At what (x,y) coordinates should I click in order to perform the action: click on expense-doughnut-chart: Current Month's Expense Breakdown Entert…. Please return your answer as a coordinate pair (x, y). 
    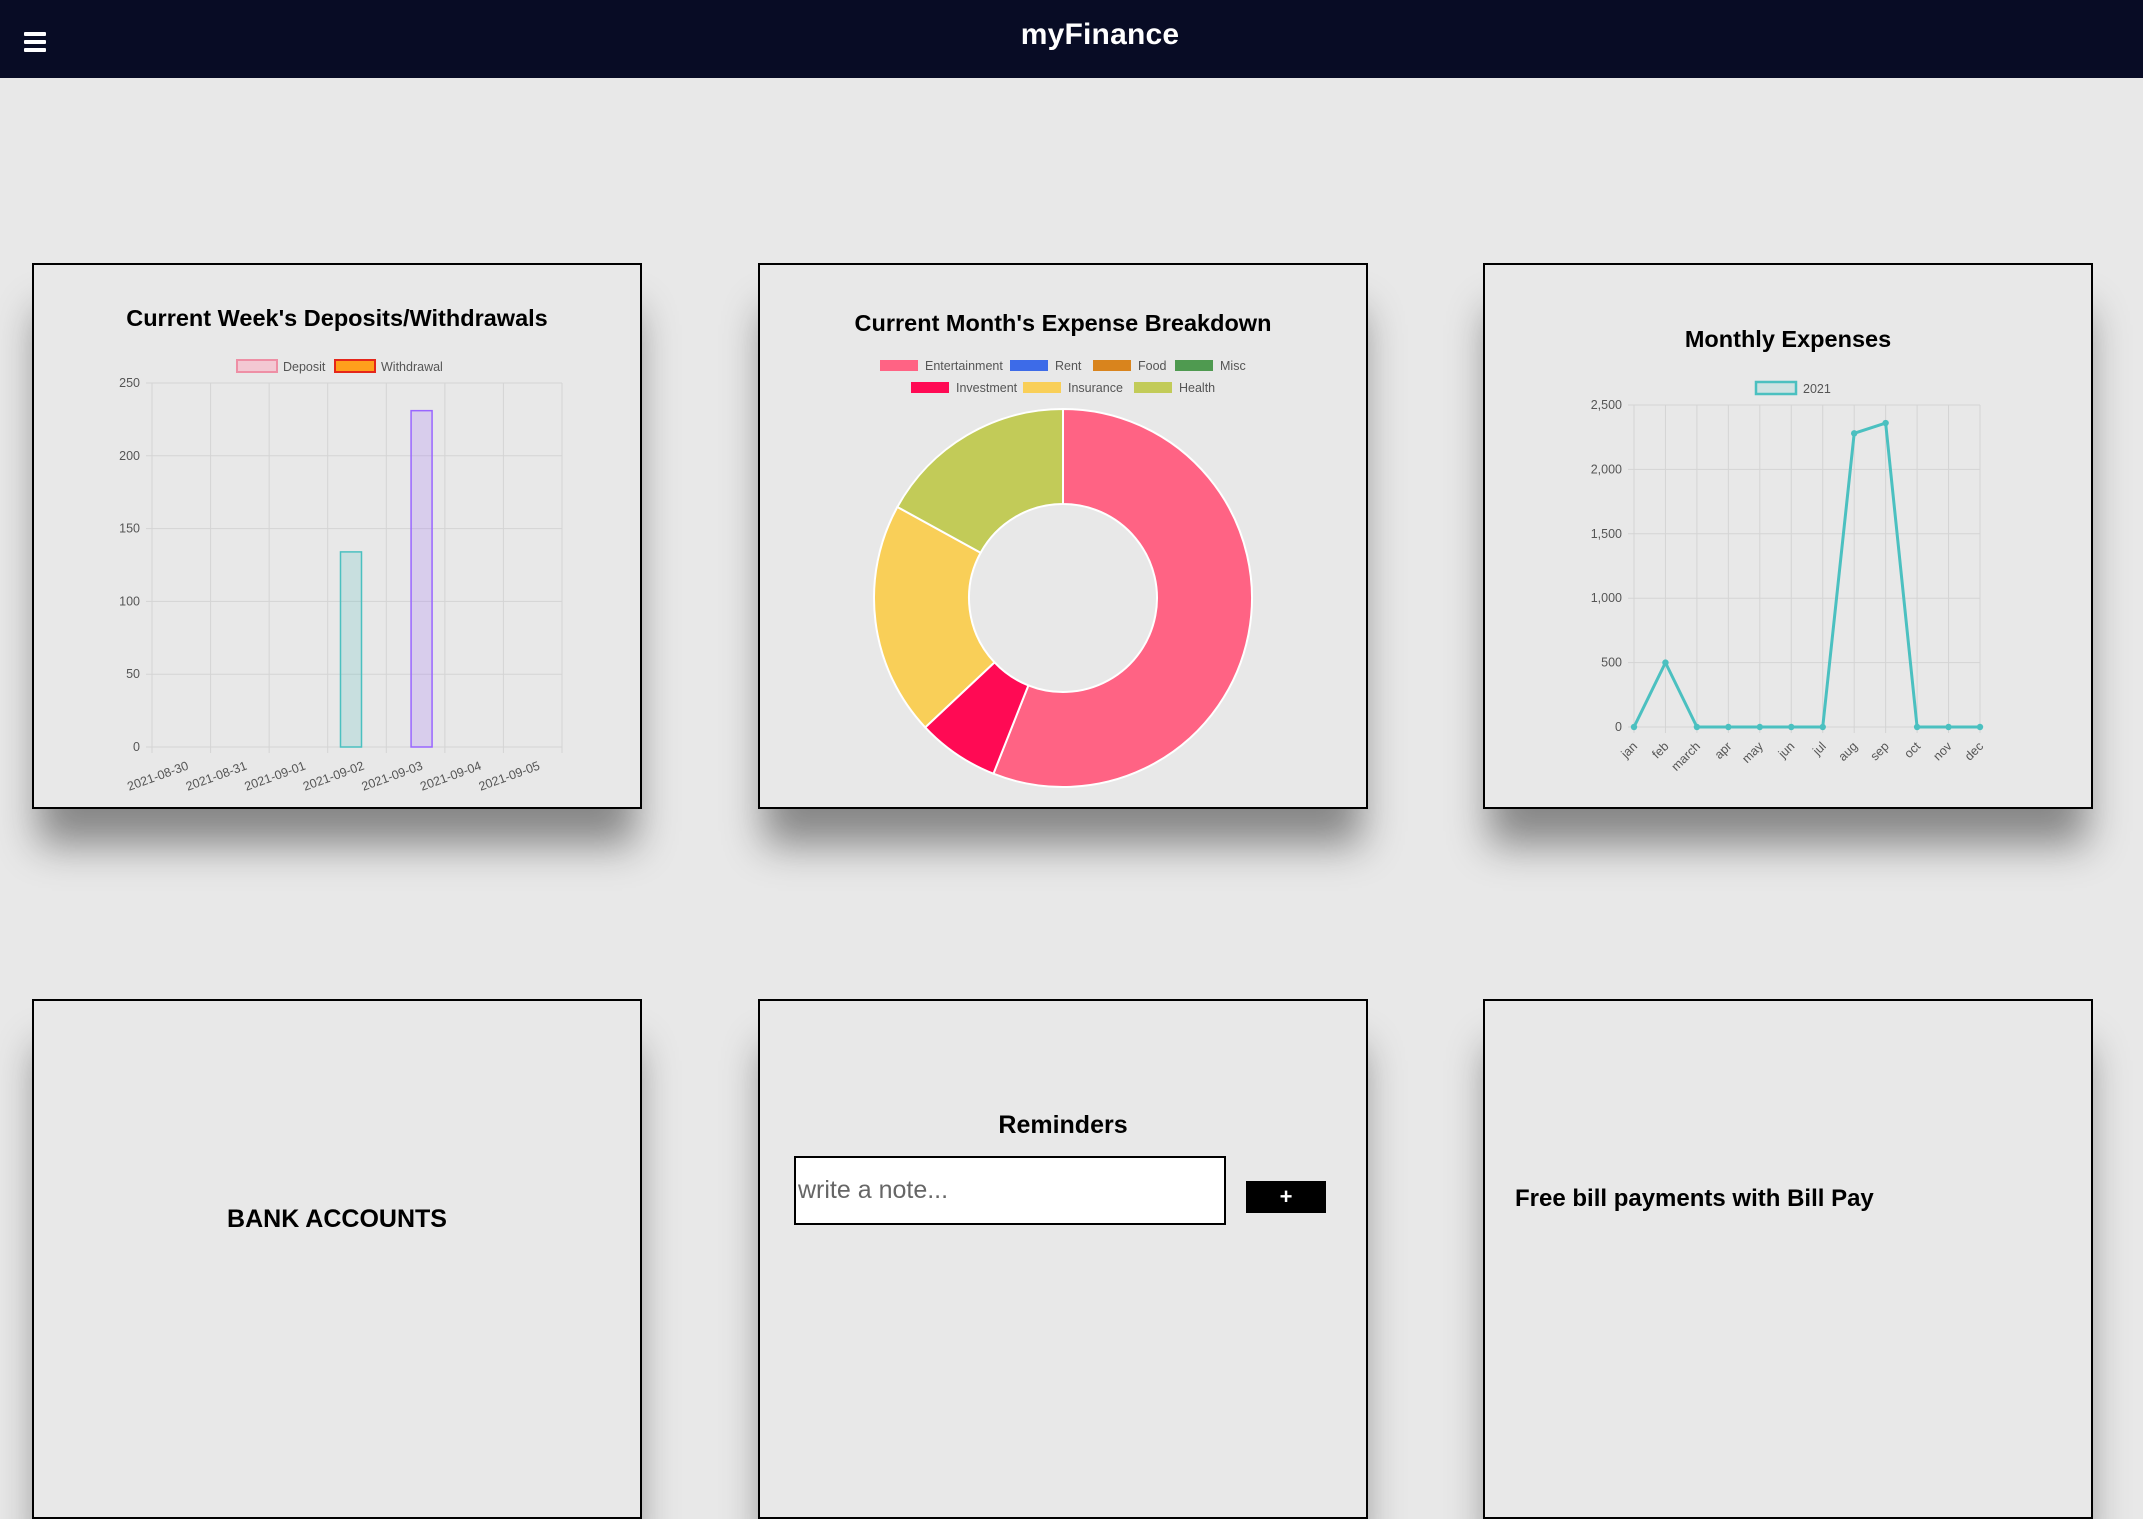
    Looking at the image, I should click on (1063, 549).